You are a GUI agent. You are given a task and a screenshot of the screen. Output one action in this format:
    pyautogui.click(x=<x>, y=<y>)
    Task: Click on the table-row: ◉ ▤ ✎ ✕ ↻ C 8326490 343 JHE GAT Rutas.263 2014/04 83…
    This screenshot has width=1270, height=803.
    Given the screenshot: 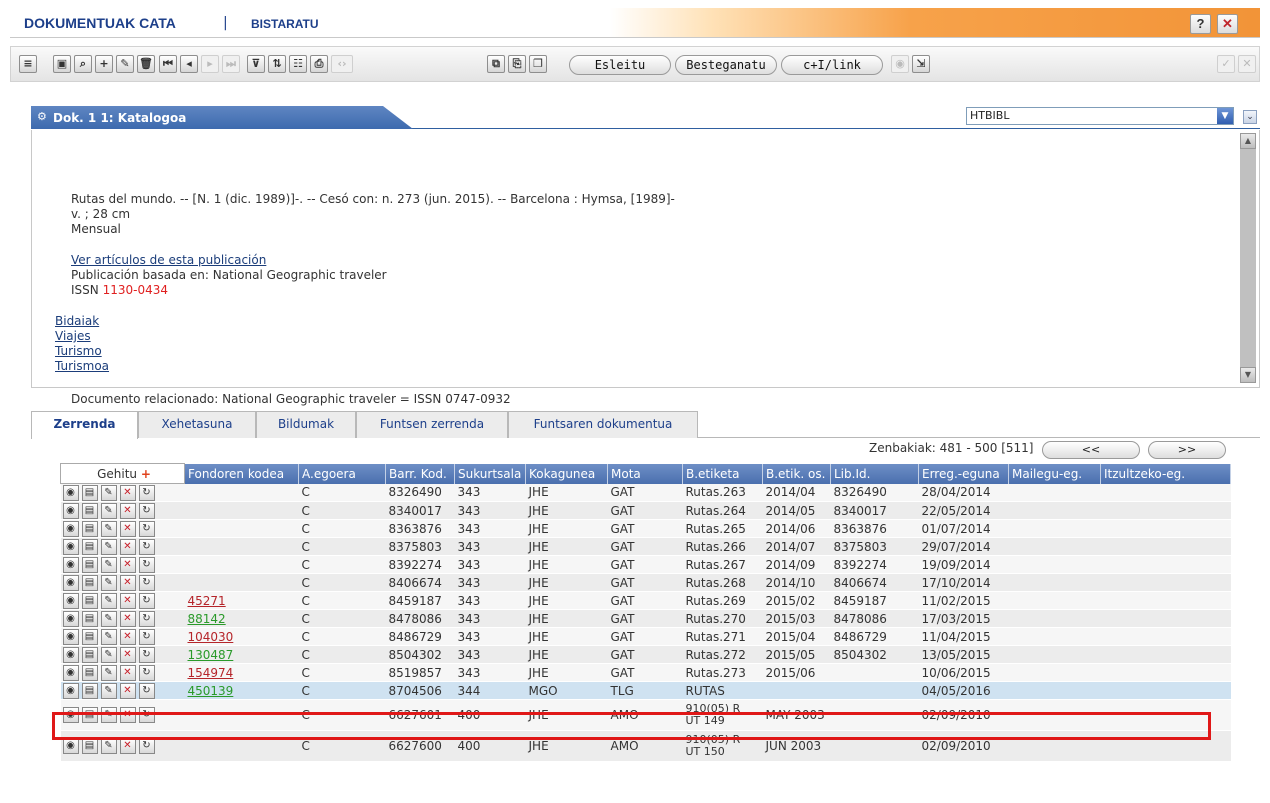 What is the action you would take?
    pyautogui.click(x=645, y=492)
    